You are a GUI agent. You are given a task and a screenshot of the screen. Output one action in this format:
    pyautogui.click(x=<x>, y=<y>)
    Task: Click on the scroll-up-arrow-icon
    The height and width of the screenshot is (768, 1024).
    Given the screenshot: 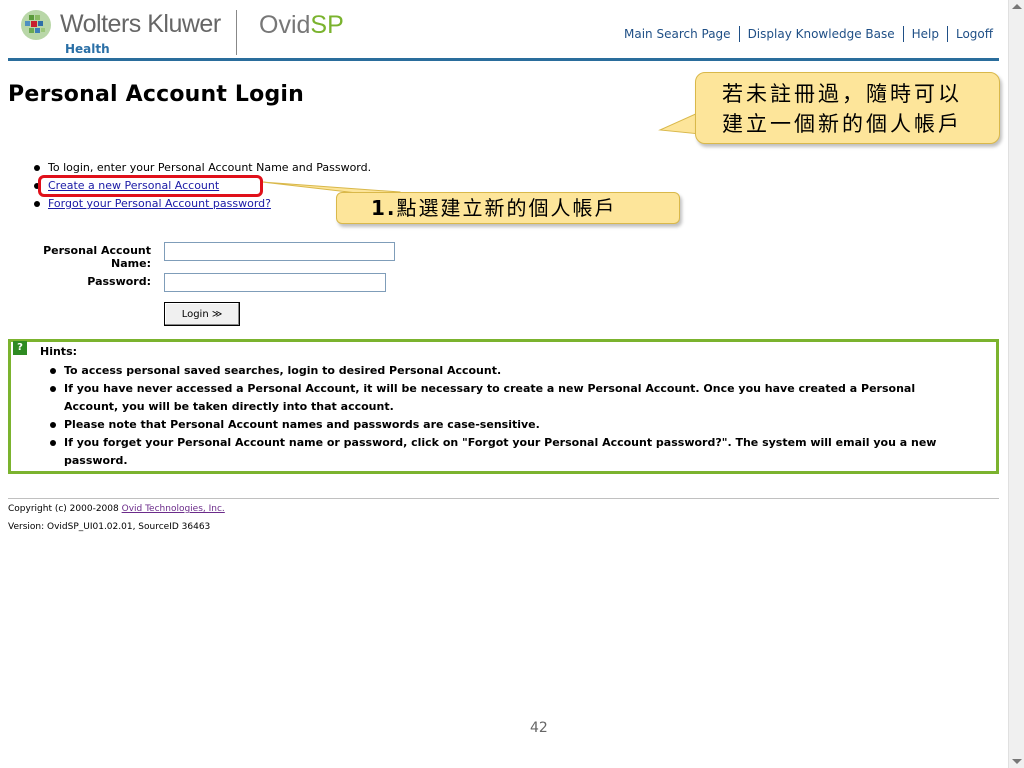 What is the action you would take?
    pyautogui.click(x=1017, y=6)
    